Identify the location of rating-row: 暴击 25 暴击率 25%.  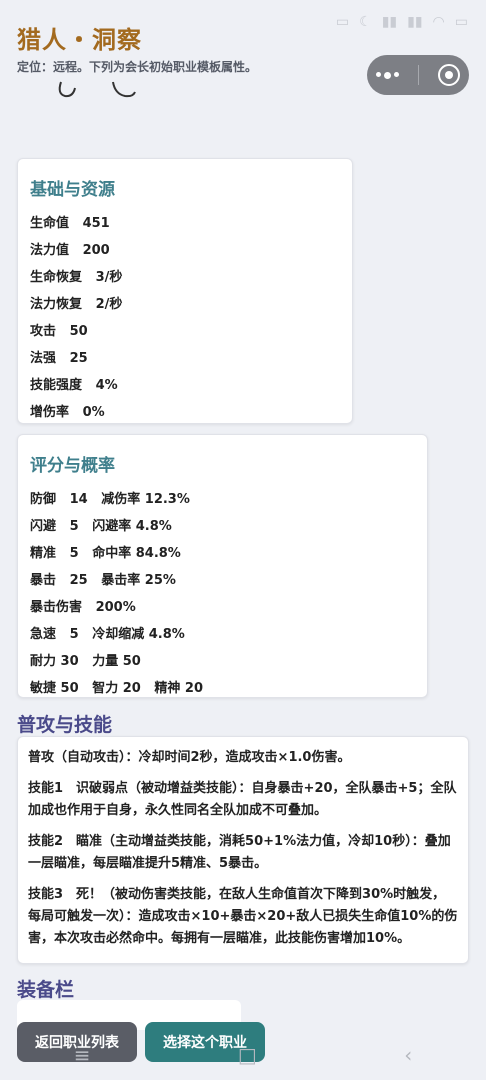
(103, 580).